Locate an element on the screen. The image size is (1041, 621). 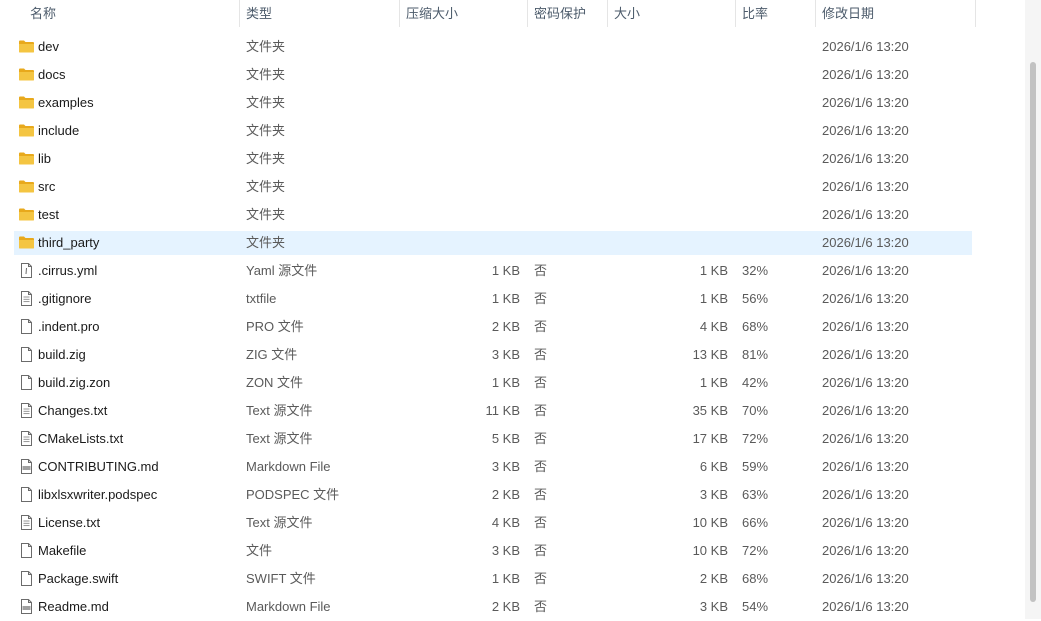
file-row: Makefile 文件 3 KB 否 10 KB 72% 2026/1/6 13:20 is located at coordinates (488, 551).